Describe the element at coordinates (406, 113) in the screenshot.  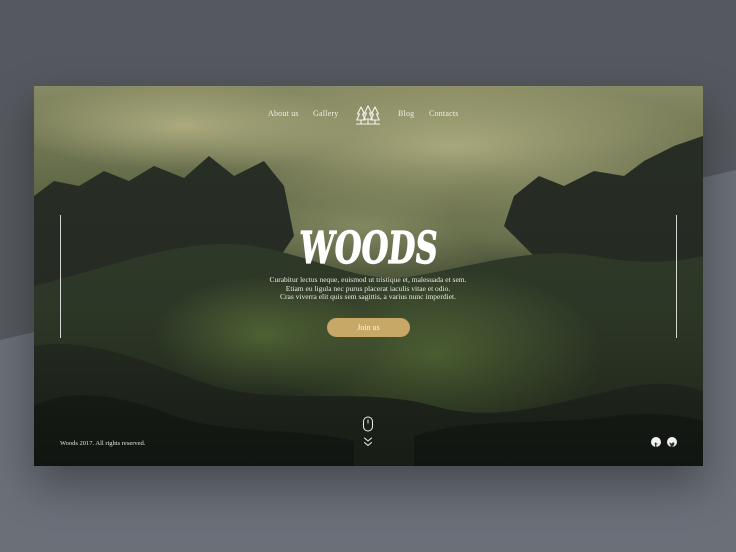
I see `nav-blog: Blog` at that location.